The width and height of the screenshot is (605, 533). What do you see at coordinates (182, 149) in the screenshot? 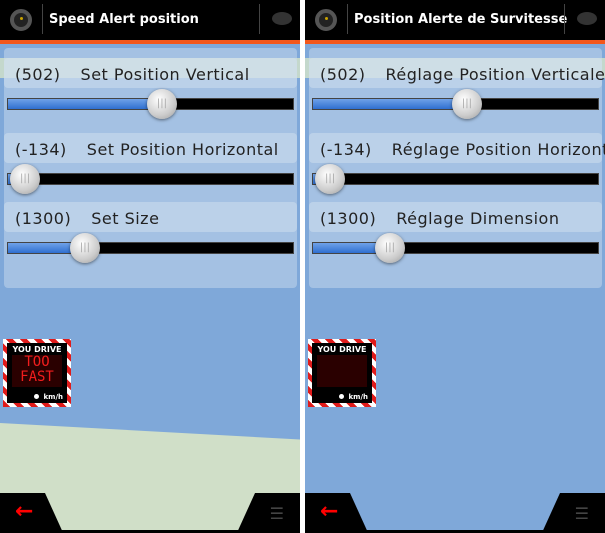
I see `setting-name: Set Position Horizontal` at bounding box center [182, 149].